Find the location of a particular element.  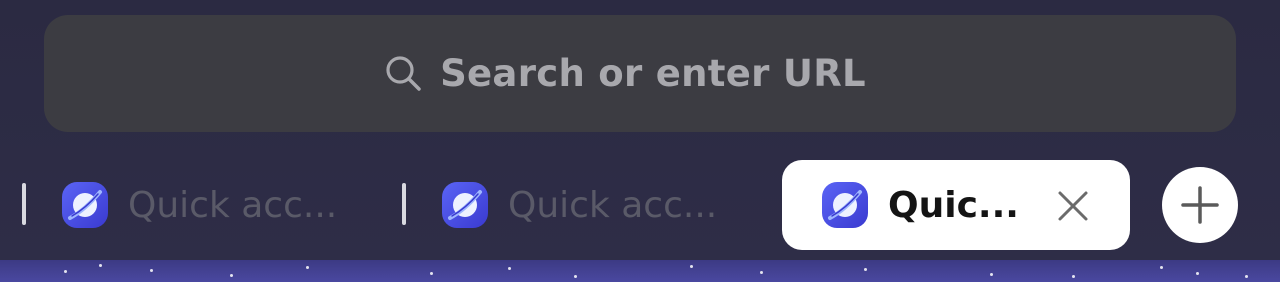

plus-icon is located at coordinates (1200, 205).